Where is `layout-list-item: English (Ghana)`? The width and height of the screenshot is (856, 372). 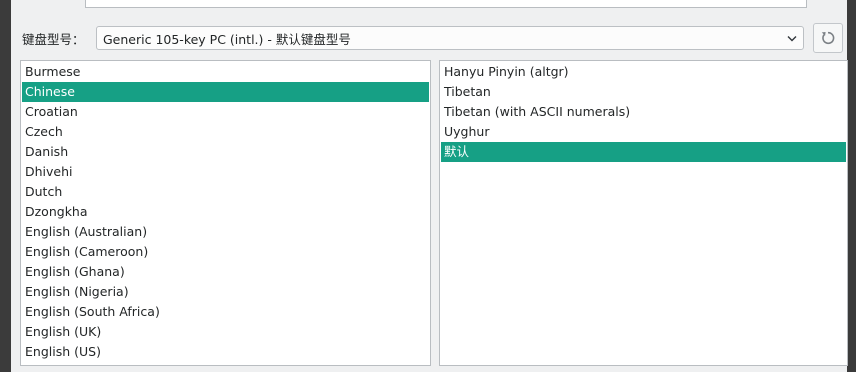
layout-list-item: English (Ghana) is located at coordinates (225, 272).